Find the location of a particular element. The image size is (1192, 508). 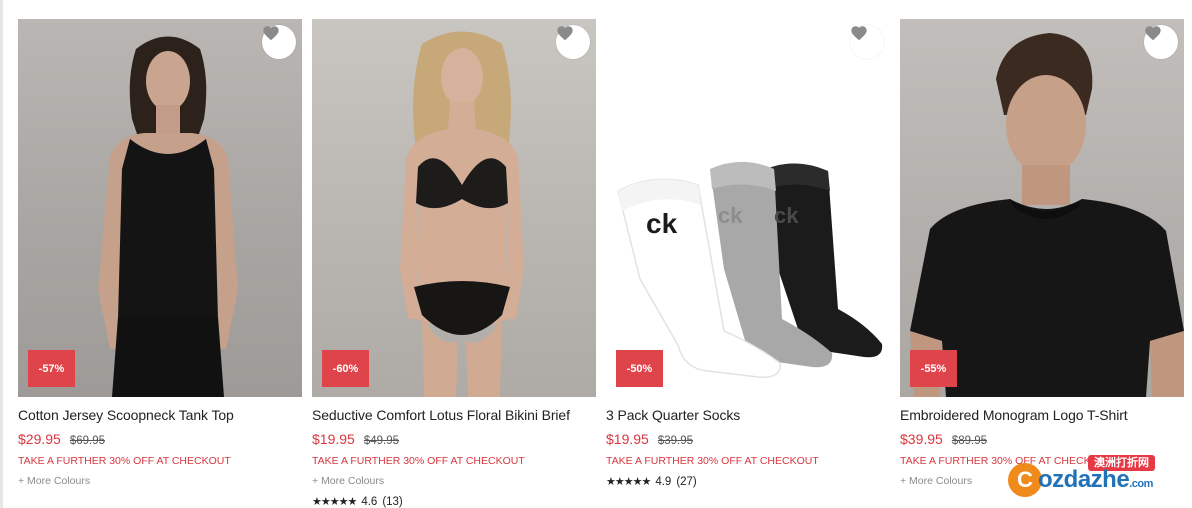

product-title: 3 Pack Quarter Socks is located at coordinates (748, 415).